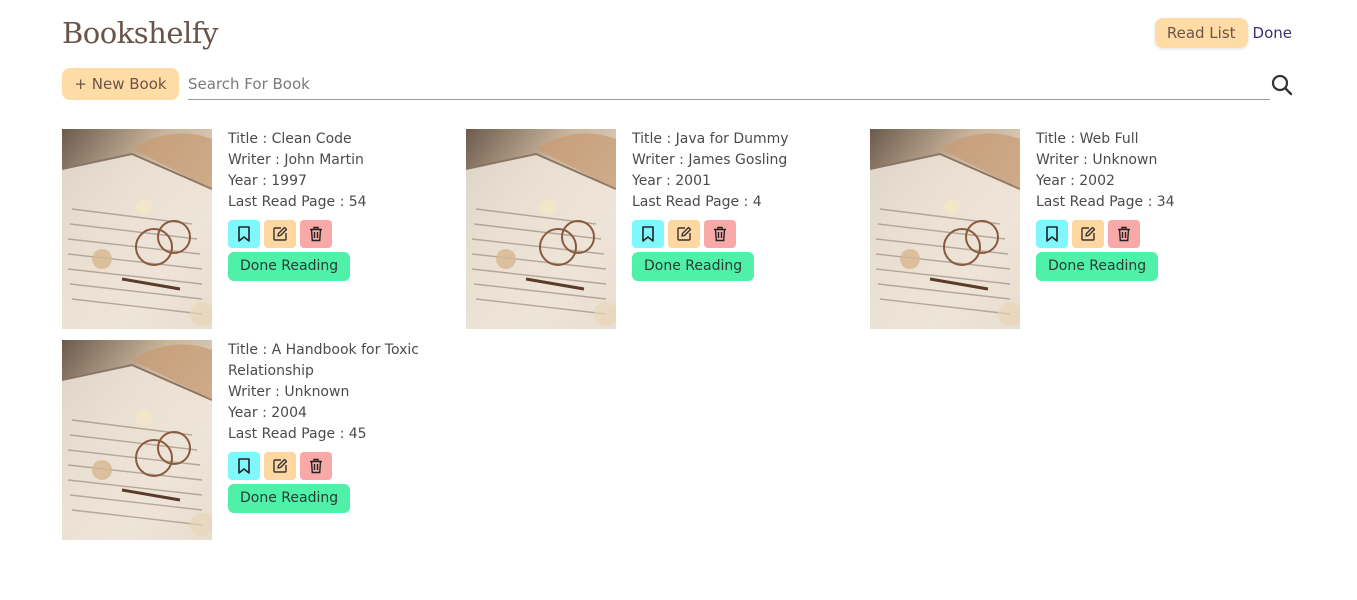  What do you see at coordinates (1272, 33) in the screenshot?
I see `done-link: Done` at bounding box center [1272, 33].